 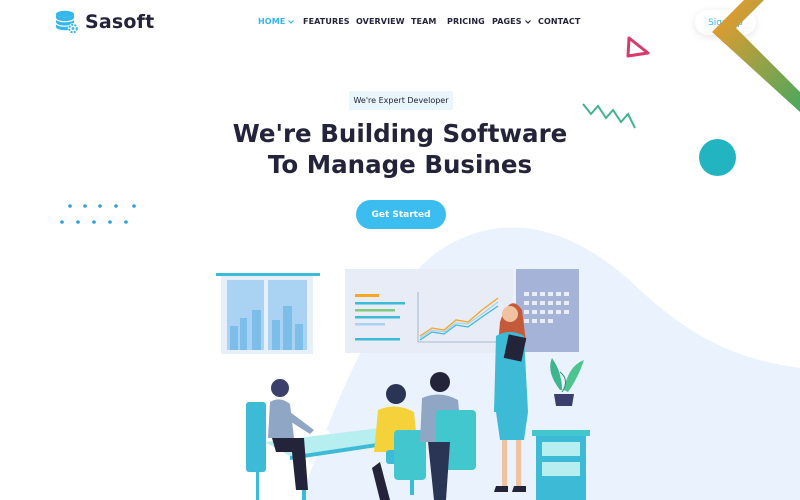 I want to click on hero-title-line-1: We're Building Software, so click(x=400, y=133).